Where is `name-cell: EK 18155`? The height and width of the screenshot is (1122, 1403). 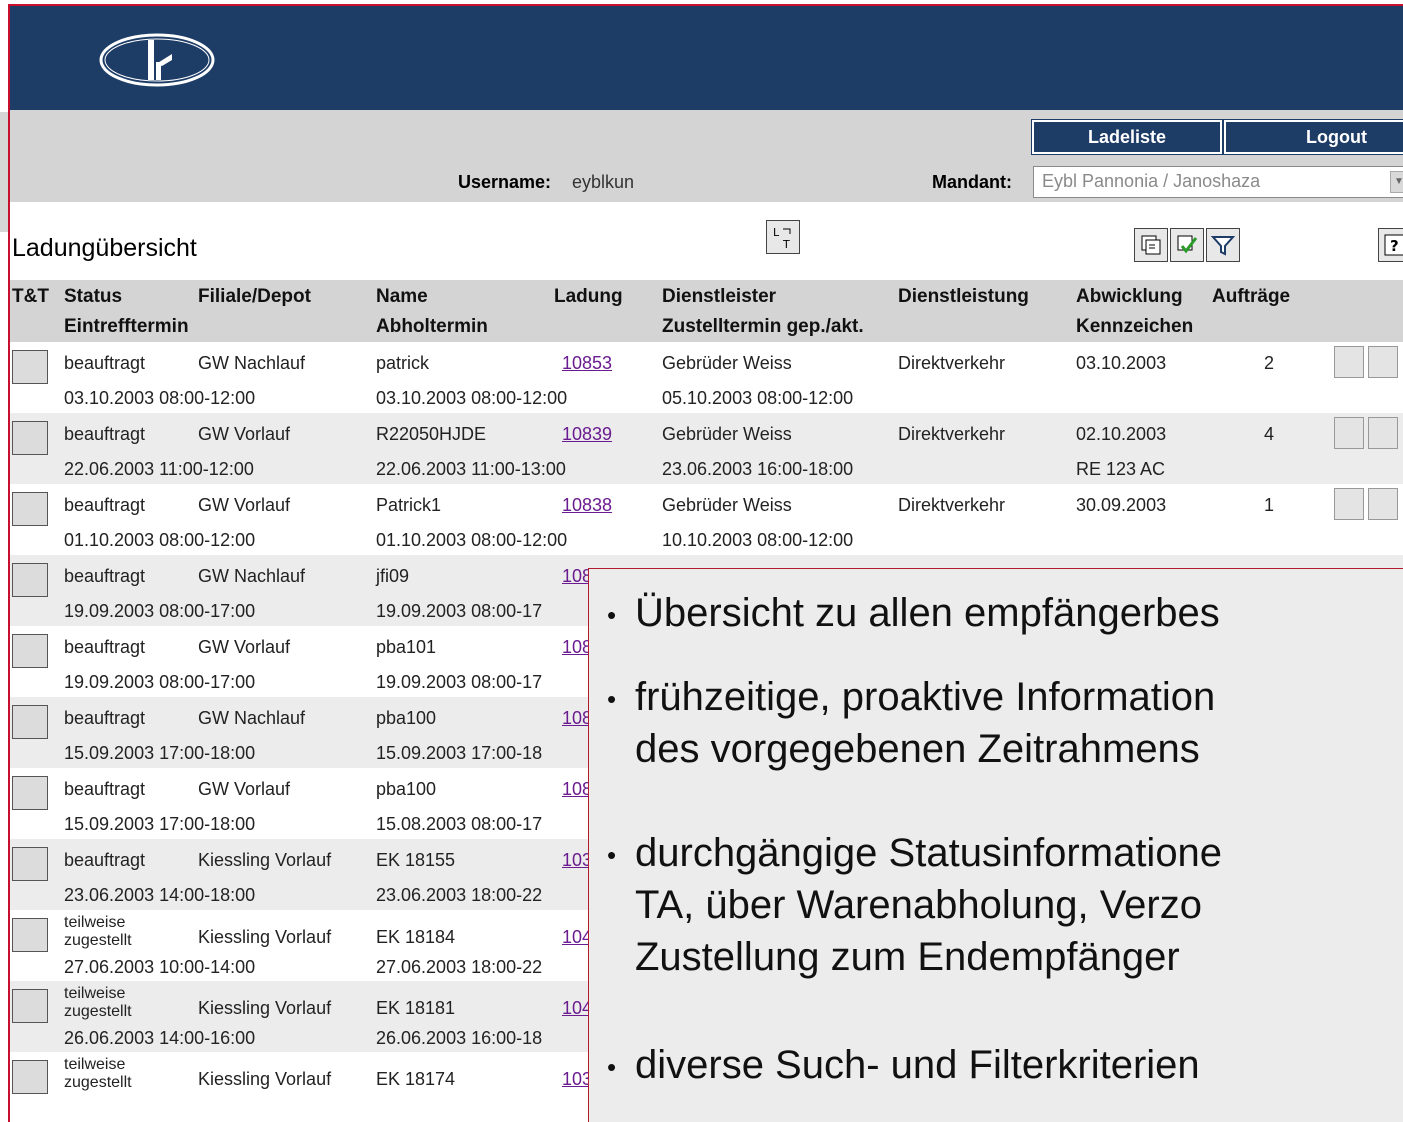 name-cell: EK 18155 is located at coordinates (416, 860).